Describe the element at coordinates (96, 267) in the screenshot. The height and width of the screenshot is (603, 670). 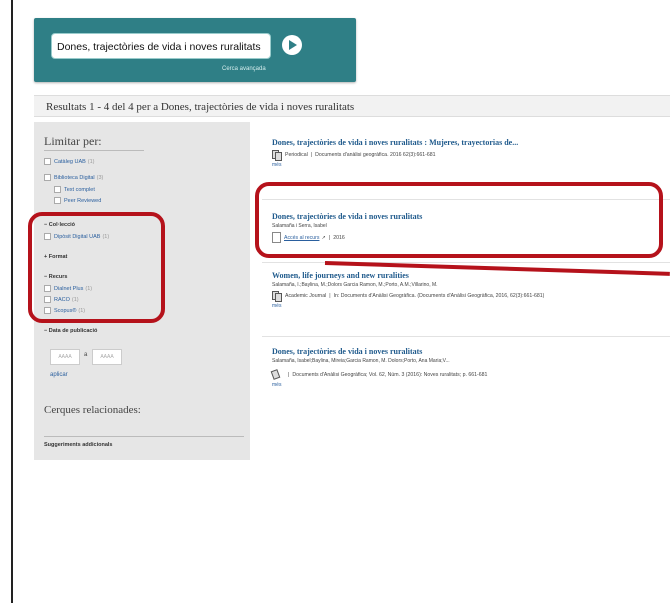
I see `highlight-facets-annotation` at that location.